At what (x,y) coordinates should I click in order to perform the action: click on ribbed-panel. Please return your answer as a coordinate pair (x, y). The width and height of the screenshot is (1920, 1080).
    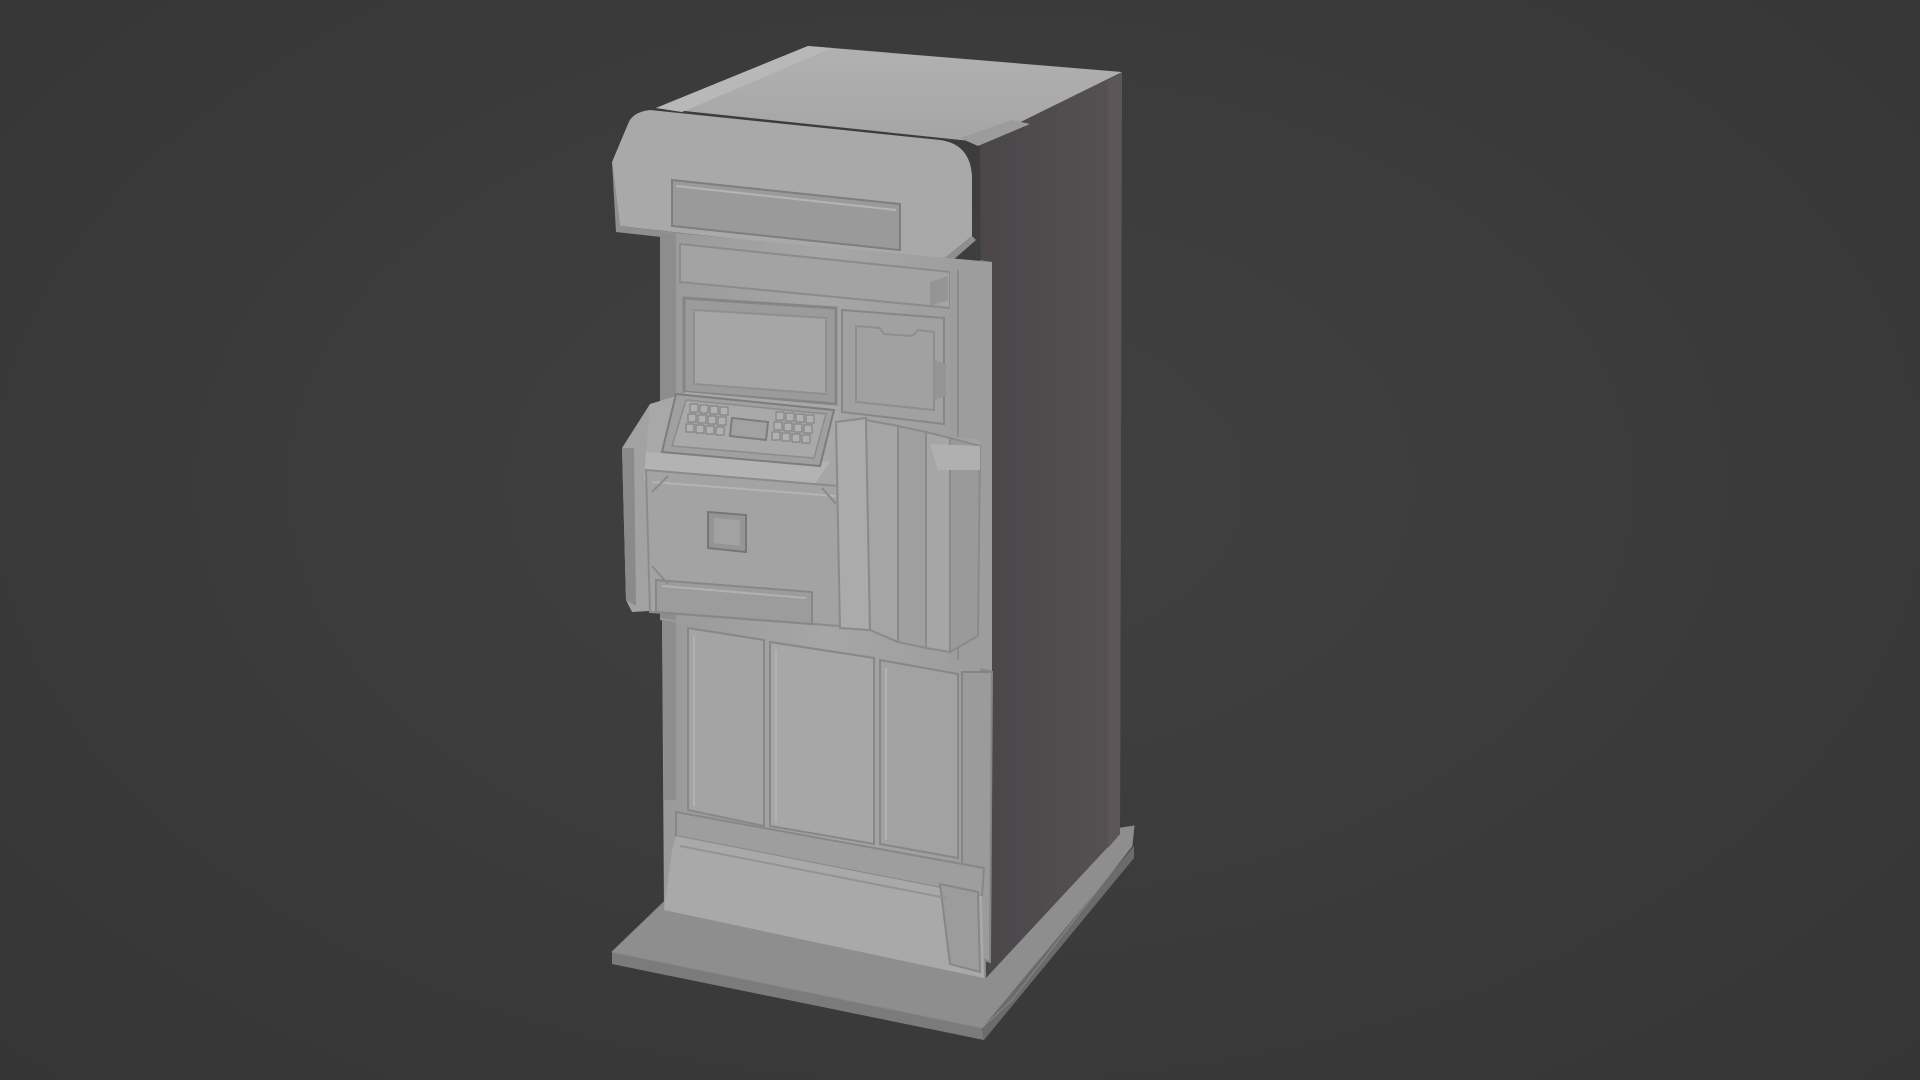
    Looking at the image, I should click on (908, 535).